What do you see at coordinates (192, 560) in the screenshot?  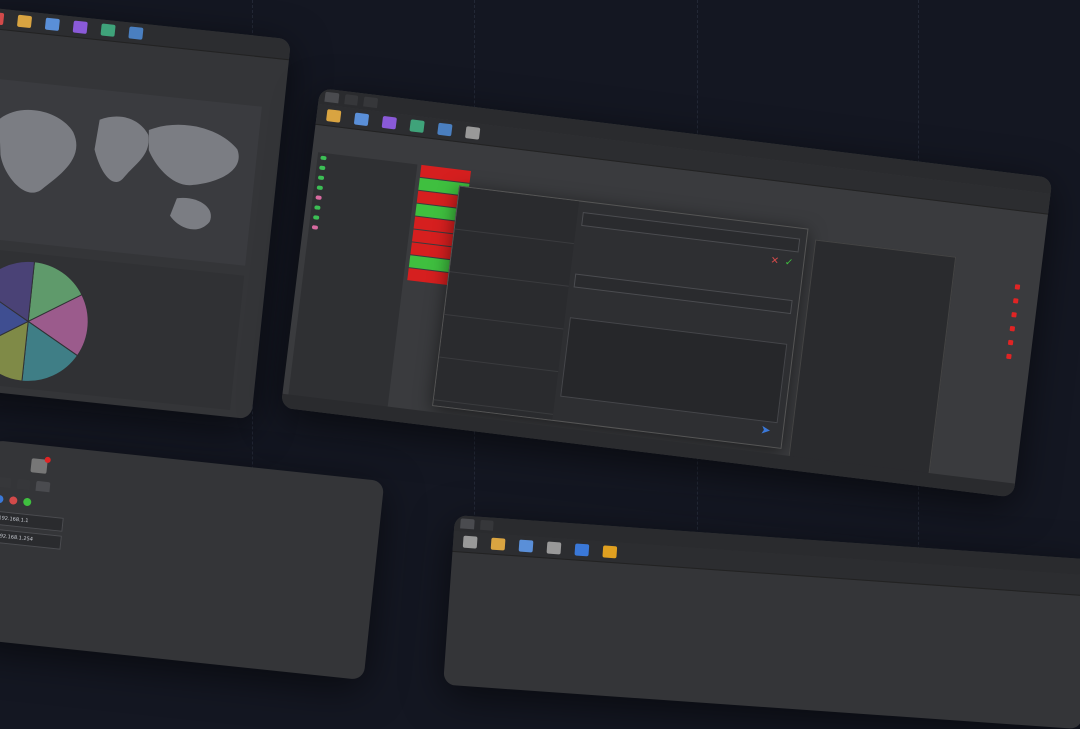 I see `bottom-left-window: 192.168.1.1 192.168.1.254` at bounding box center [192, 560].